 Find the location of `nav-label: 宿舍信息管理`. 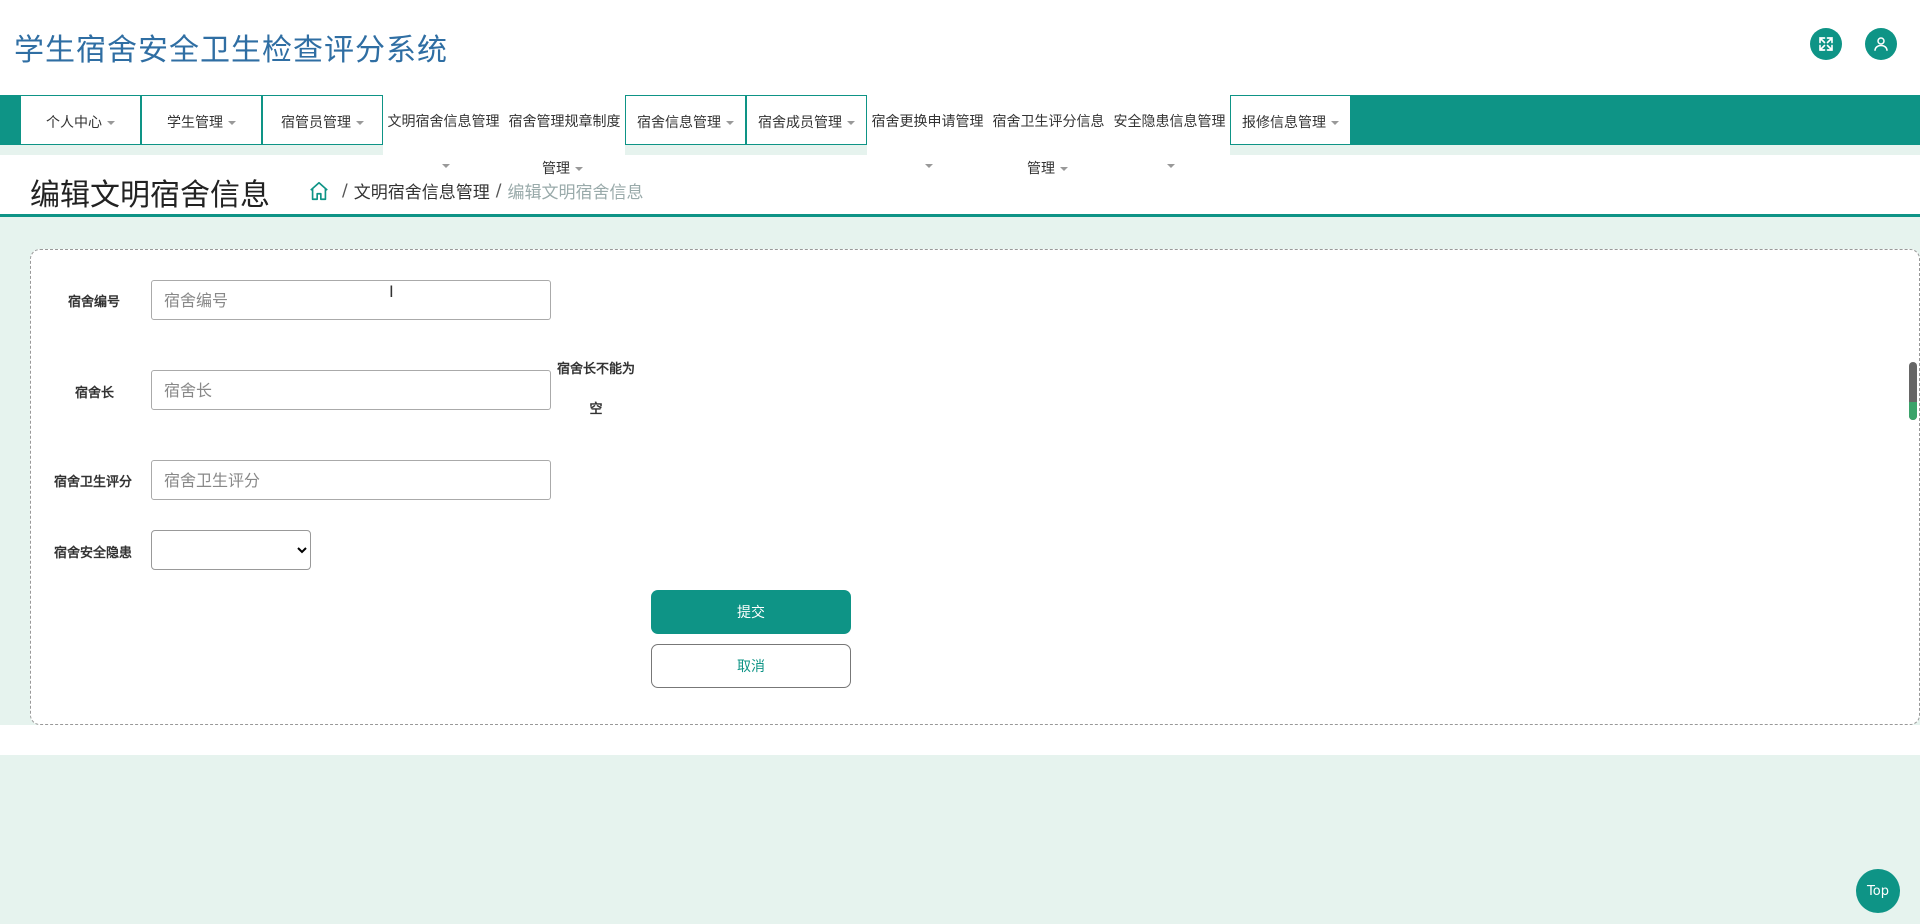

nav-label: 宿舍信息管理 is located at coordinates (679, 123).